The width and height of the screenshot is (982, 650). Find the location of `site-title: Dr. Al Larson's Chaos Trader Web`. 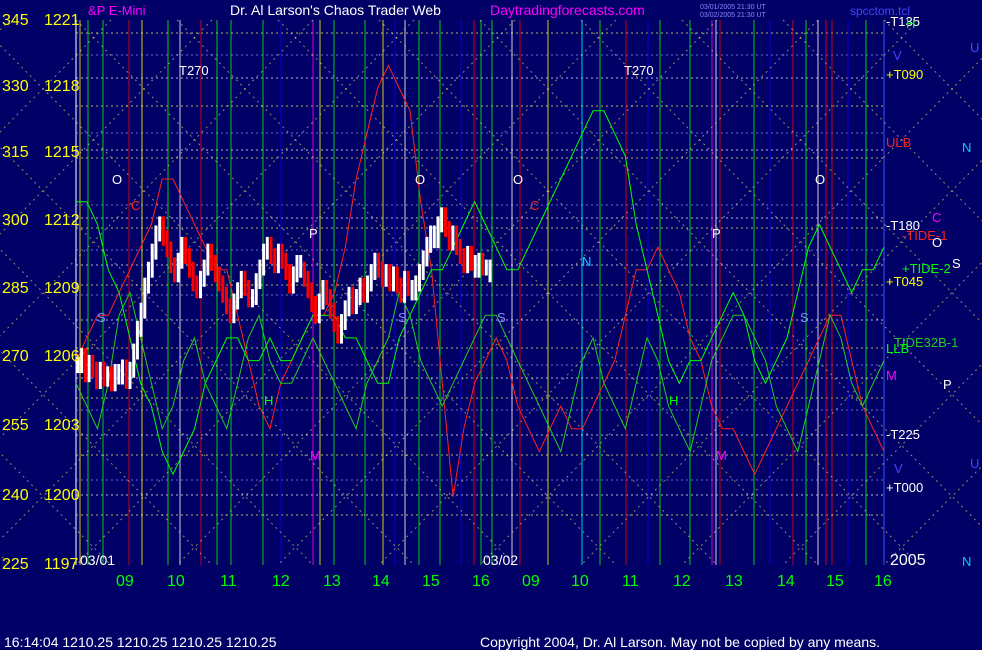

site-title: Dr. Al Larson's Chaos Trader Web is located at coordinates (335, 10).